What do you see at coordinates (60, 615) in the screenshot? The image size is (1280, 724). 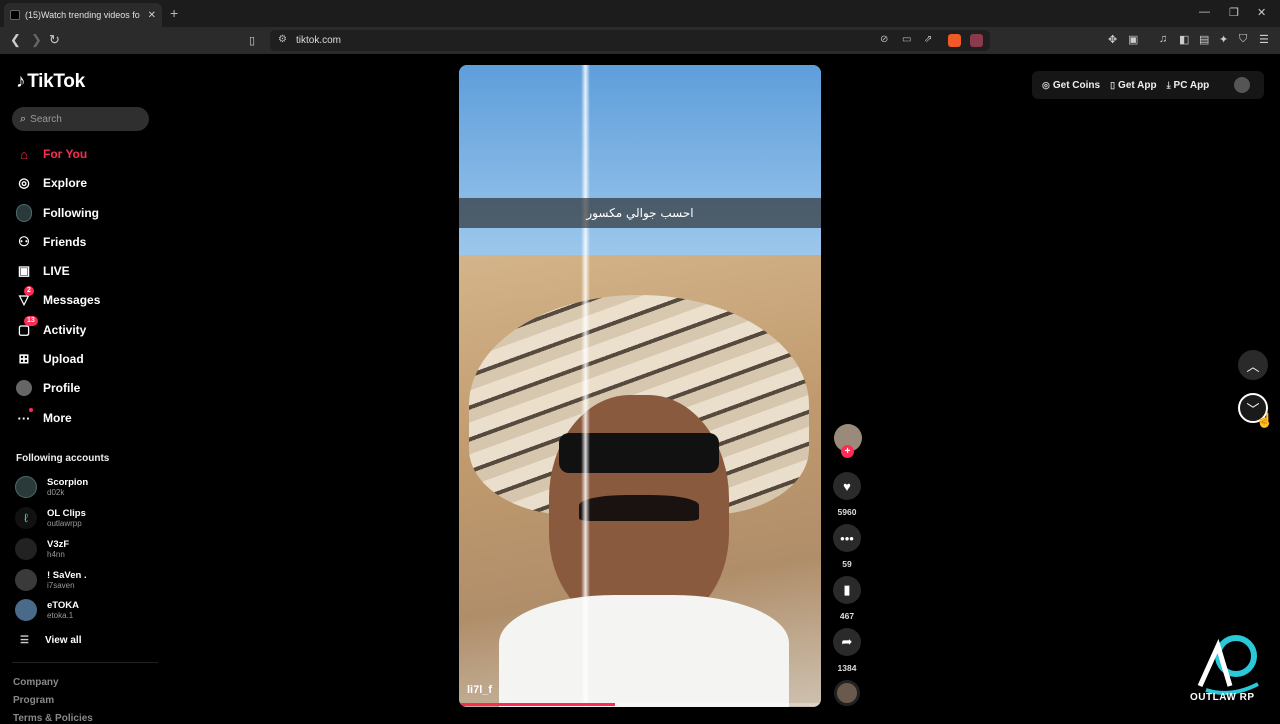 I see `account-handle: etoka.1` at bounding box center [60, 615].